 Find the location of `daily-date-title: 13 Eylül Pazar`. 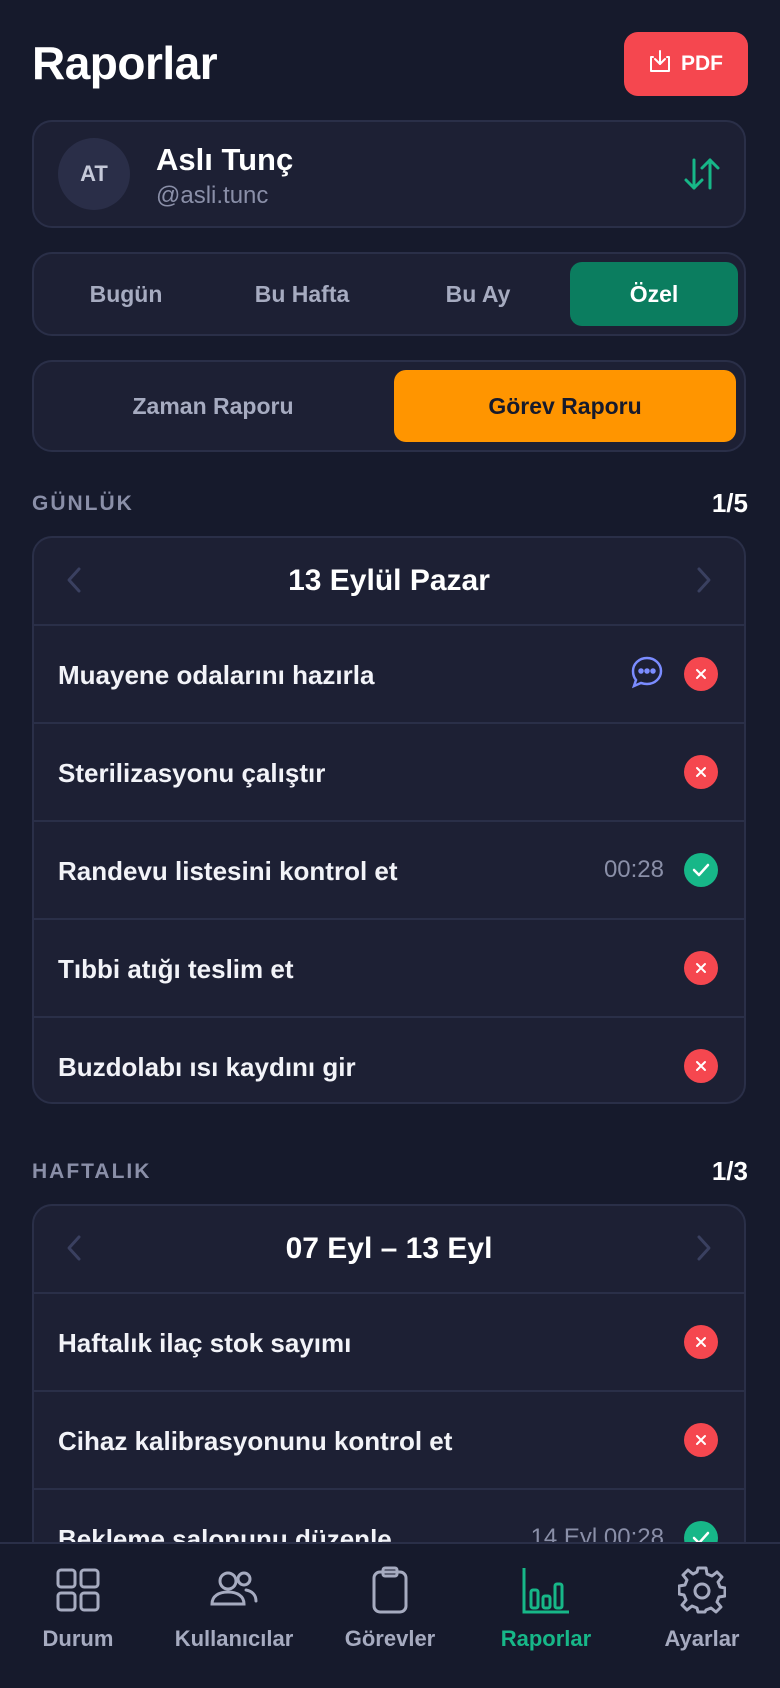

daily-date-title: 13 Eylül Pazar is located at coordinates (389, 580).